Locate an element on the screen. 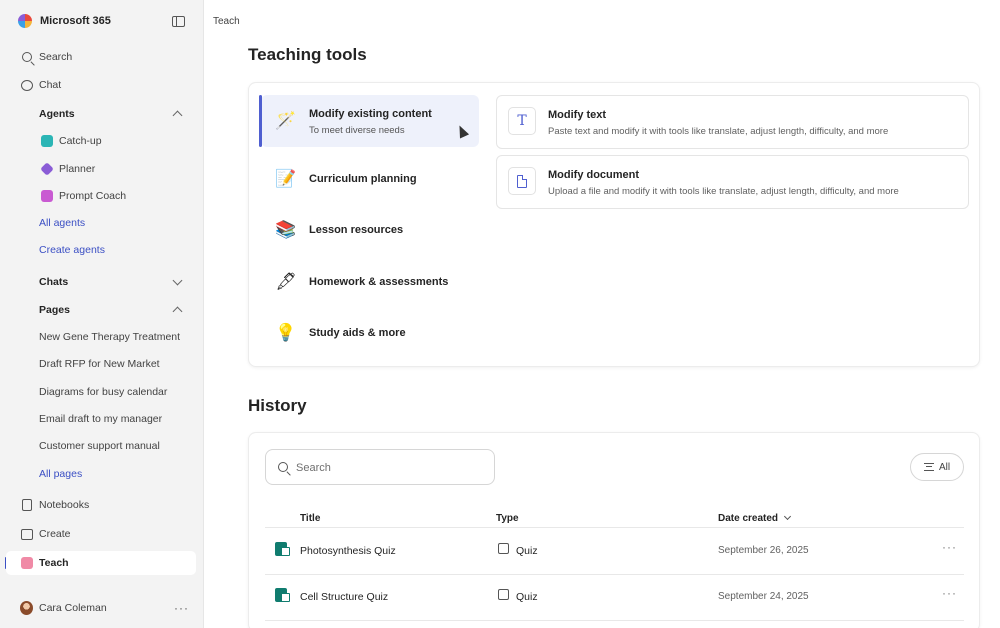 The height and width of the screenshot is (628, 1000). section-label: Chats is located at coordinates (54, 282).